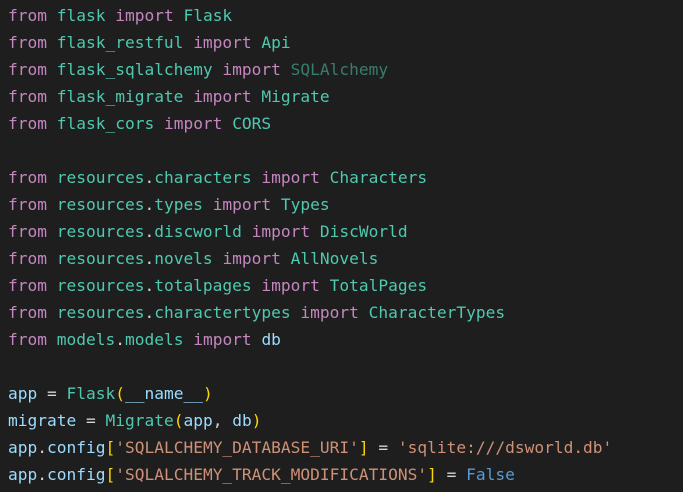  I want to click on code-token-func: Flask, so click(91, 393).